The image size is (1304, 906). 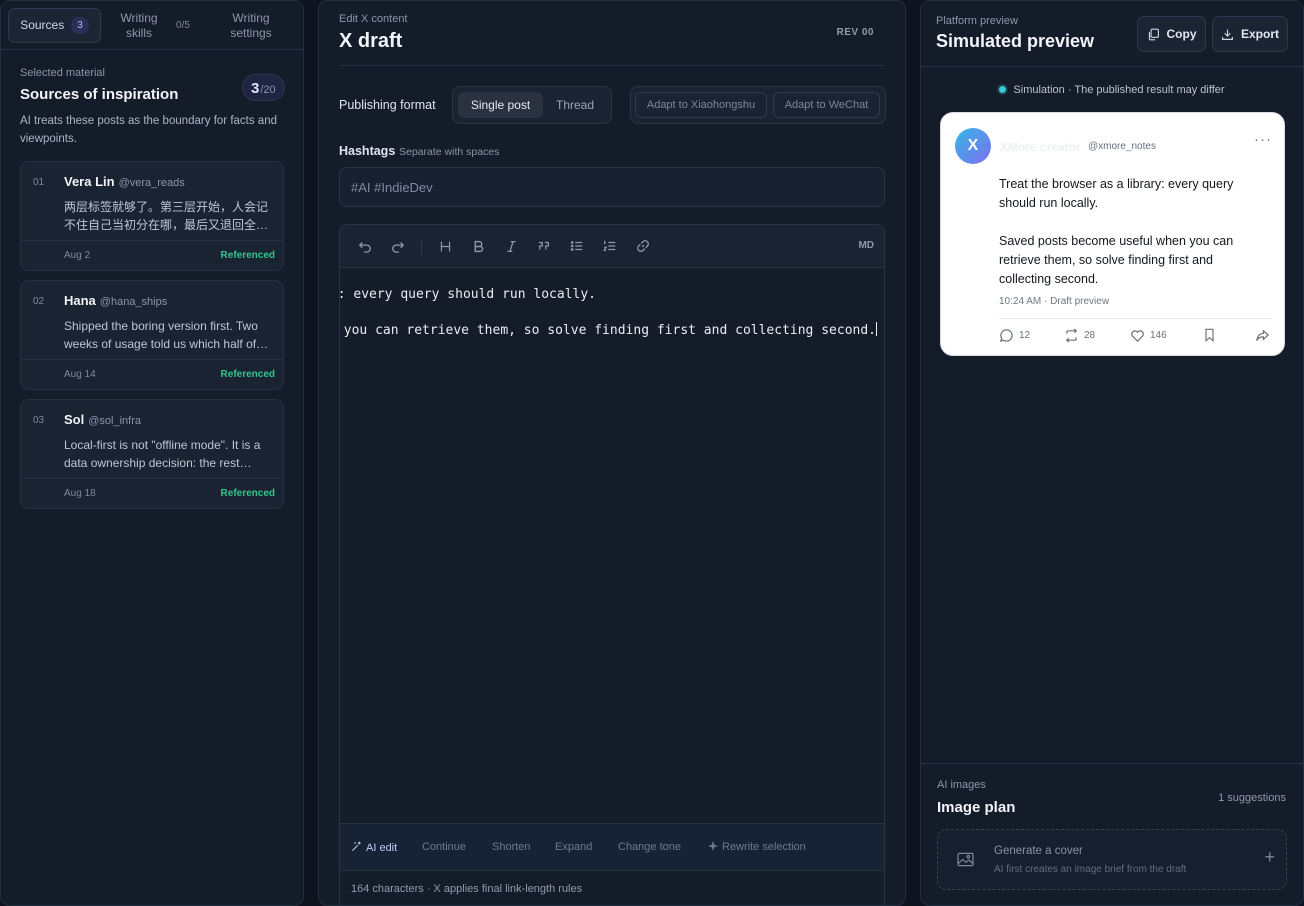 I want to click on source-handle: @sol_infra, so click(x=114, y=421).